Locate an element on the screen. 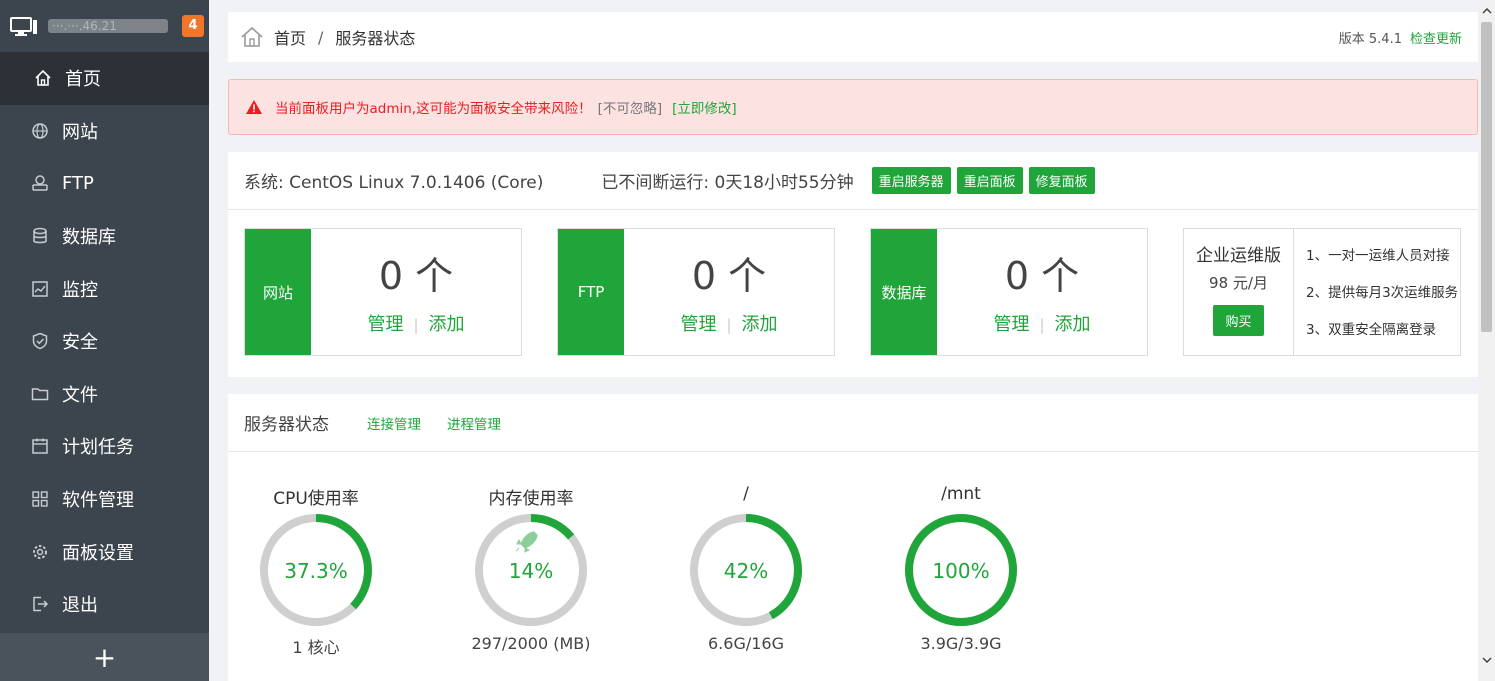  repair-panel-button: 修复面板 is located at coordinates (1061, 180).